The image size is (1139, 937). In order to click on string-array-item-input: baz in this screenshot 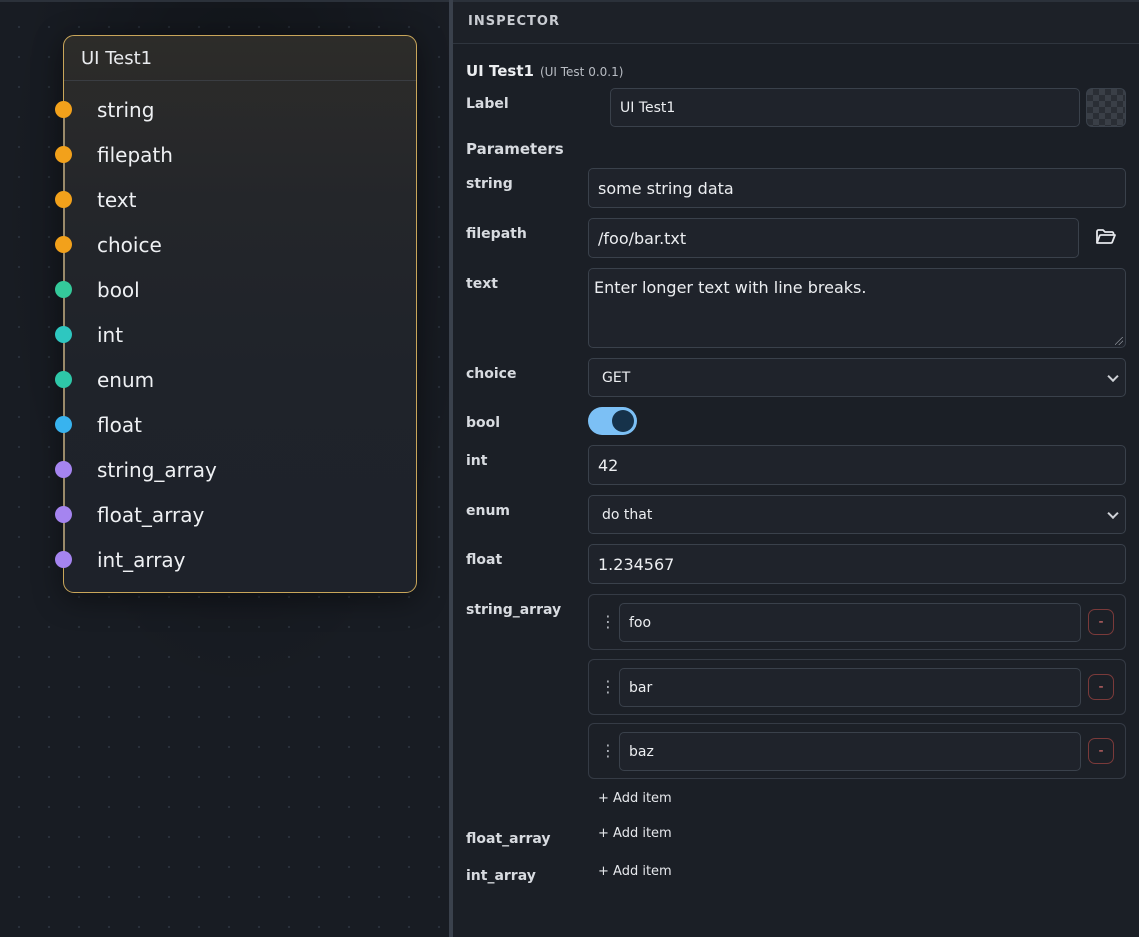, I will do `click(850, 751)`.